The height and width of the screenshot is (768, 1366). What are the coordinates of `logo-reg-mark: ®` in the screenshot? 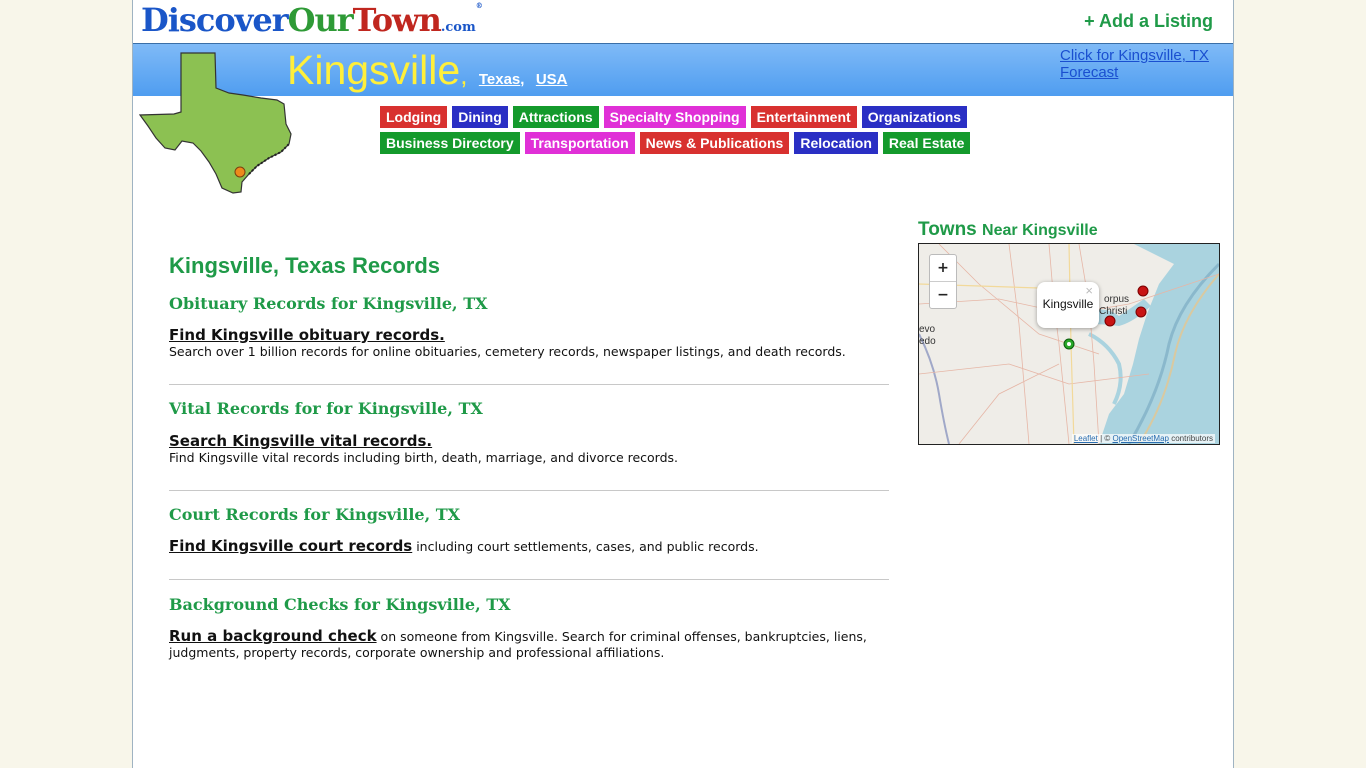 It's located at (479, 5).